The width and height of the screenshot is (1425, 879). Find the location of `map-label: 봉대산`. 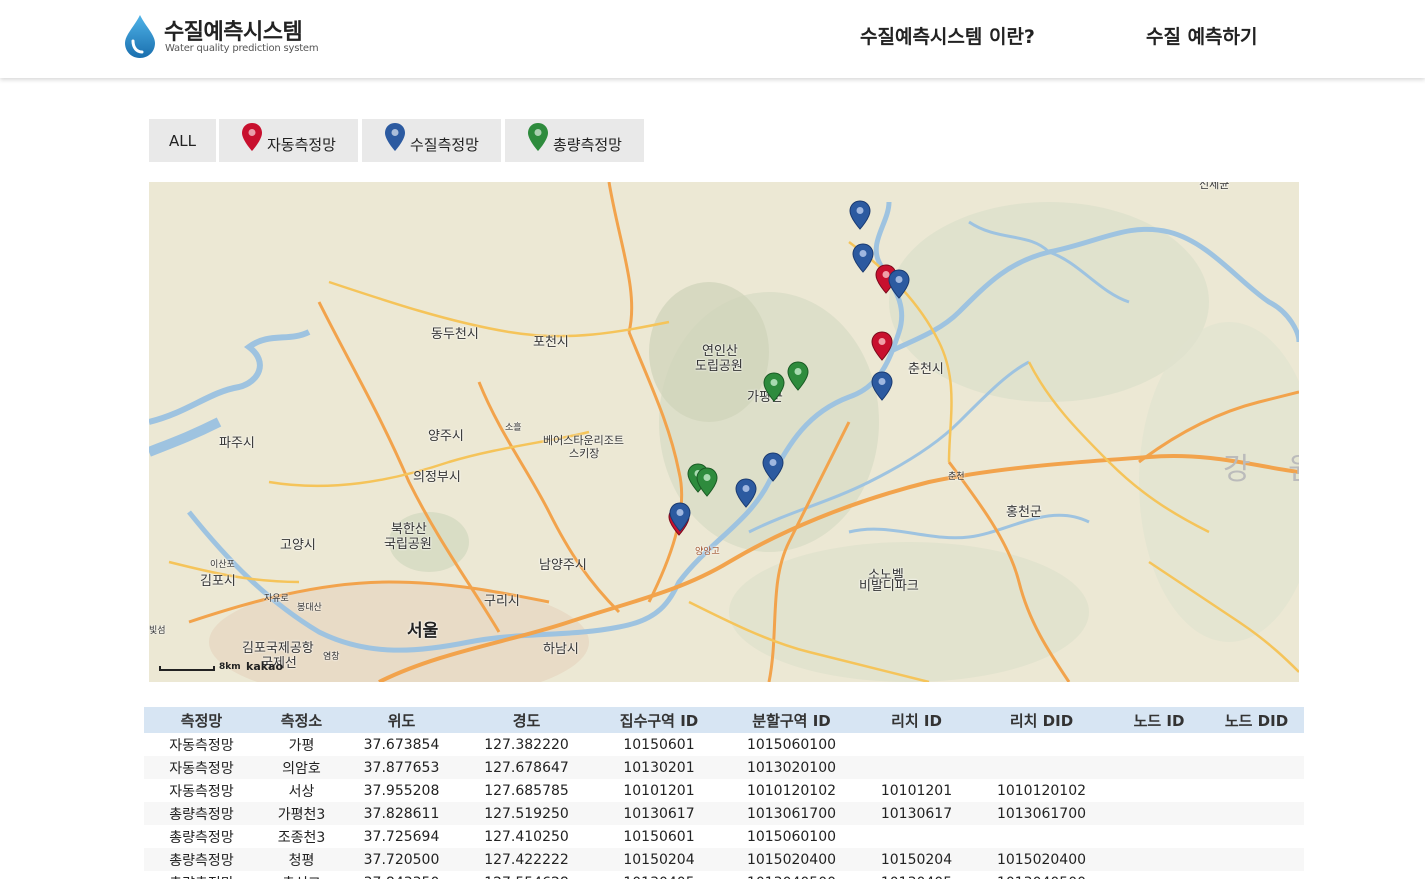

map-label: 봉대산 is located at coordinates (309, 608).